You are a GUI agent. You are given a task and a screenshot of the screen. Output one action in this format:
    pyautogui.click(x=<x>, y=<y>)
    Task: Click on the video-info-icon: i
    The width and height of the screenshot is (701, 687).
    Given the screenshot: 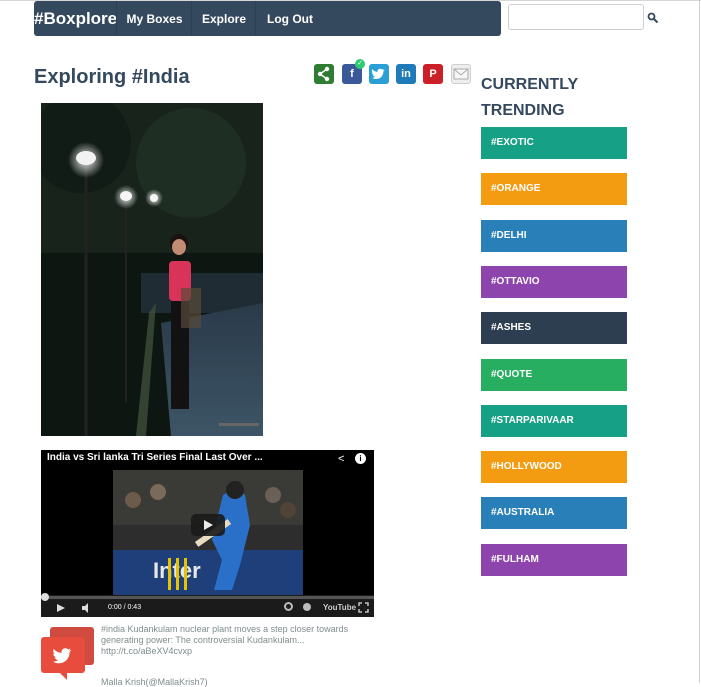 What is the action you would take?
    pyautogui.click(x=360, y=458)
    